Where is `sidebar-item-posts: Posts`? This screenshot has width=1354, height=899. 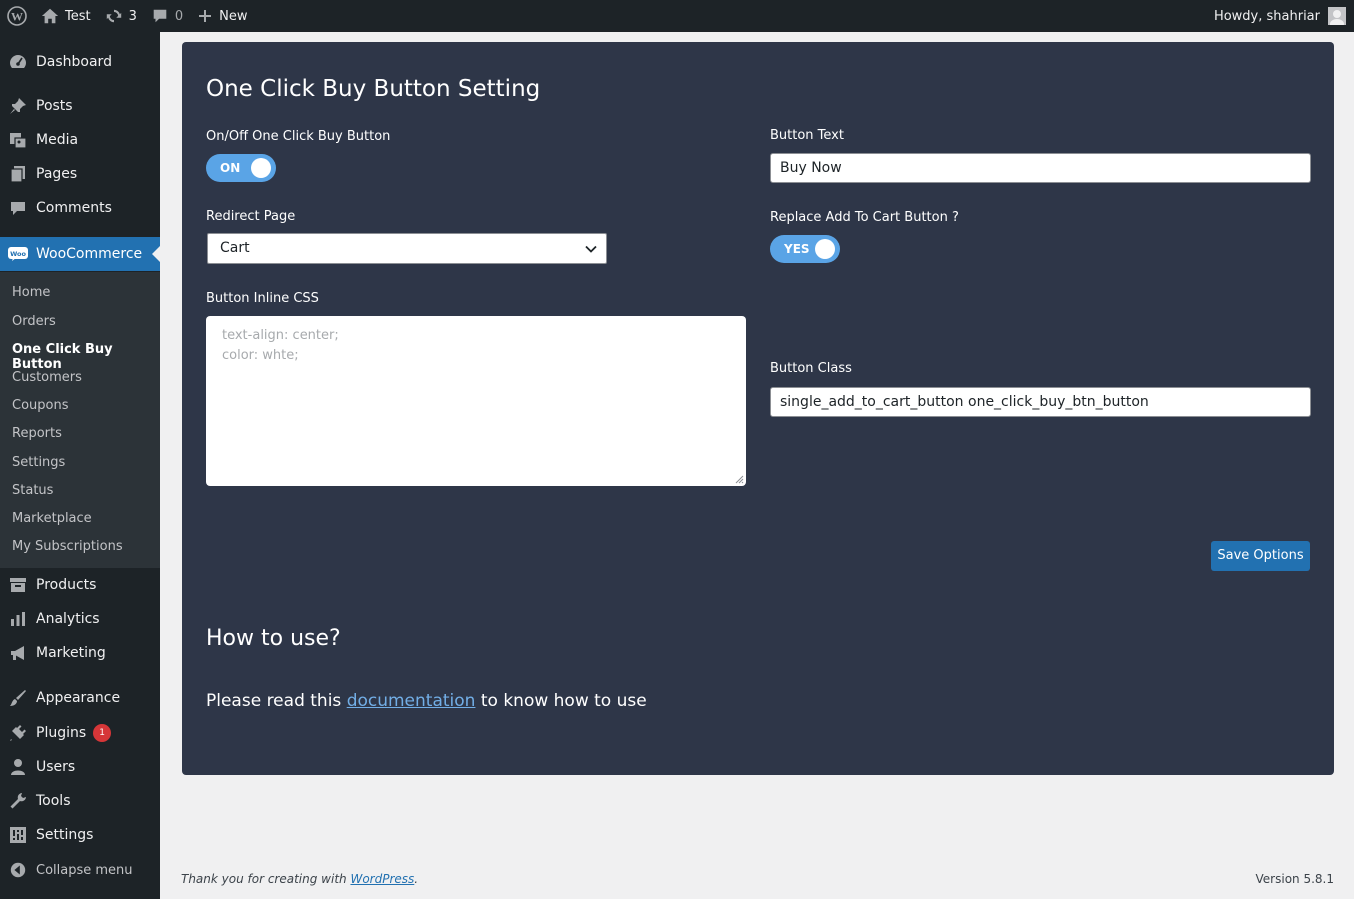 sidebar-item-posts: Posts is located at coordinates (80, 106).